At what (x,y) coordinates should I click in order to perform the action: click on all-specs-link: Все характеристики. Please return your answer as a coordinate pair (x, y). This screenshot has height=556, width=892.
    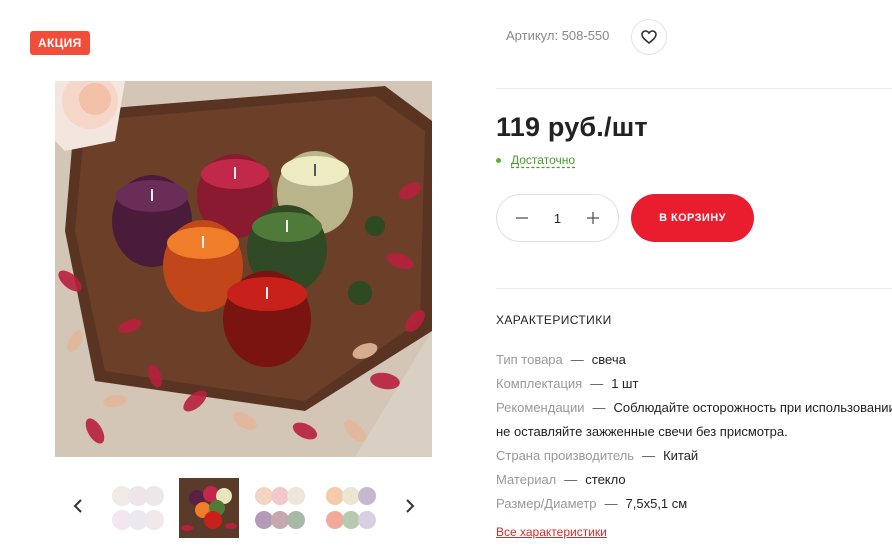
    Looking at the image, I should click on (551, 532).